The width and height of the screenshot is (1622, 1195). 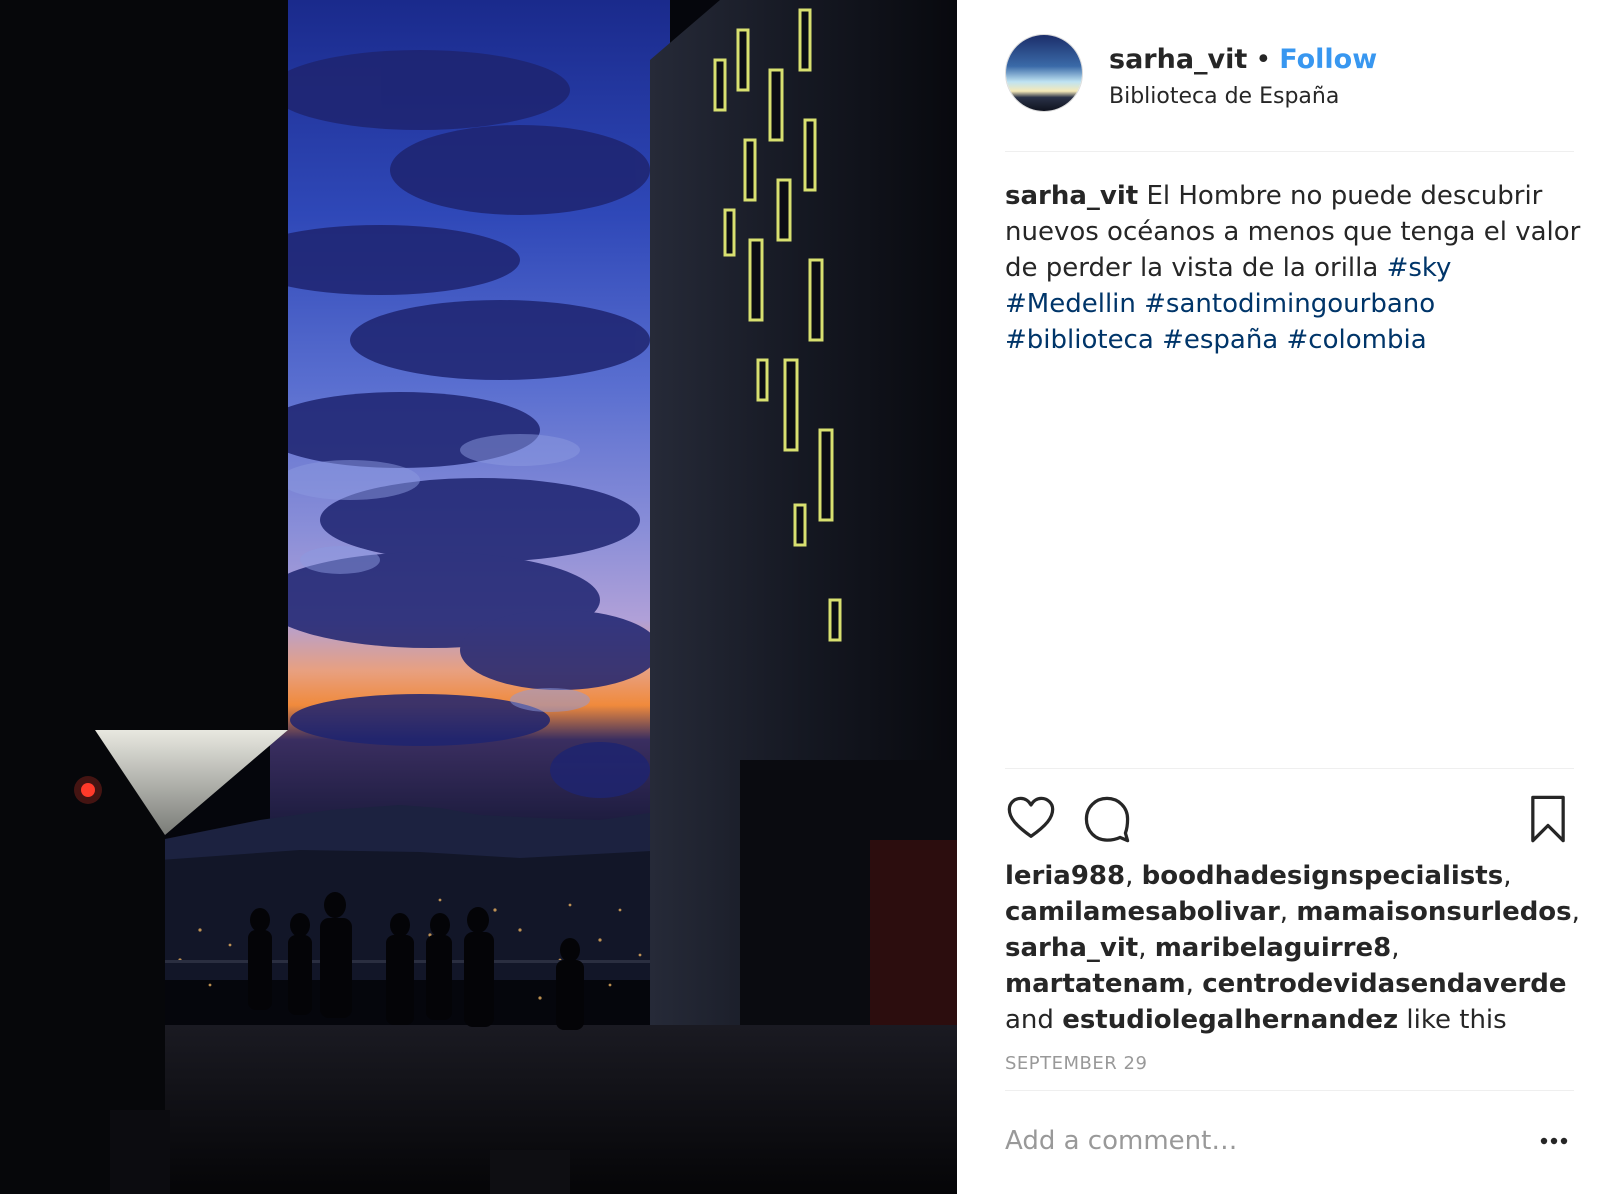 I want to click on liker-link: camilamesabolivar, so click(x=1142, y=912).